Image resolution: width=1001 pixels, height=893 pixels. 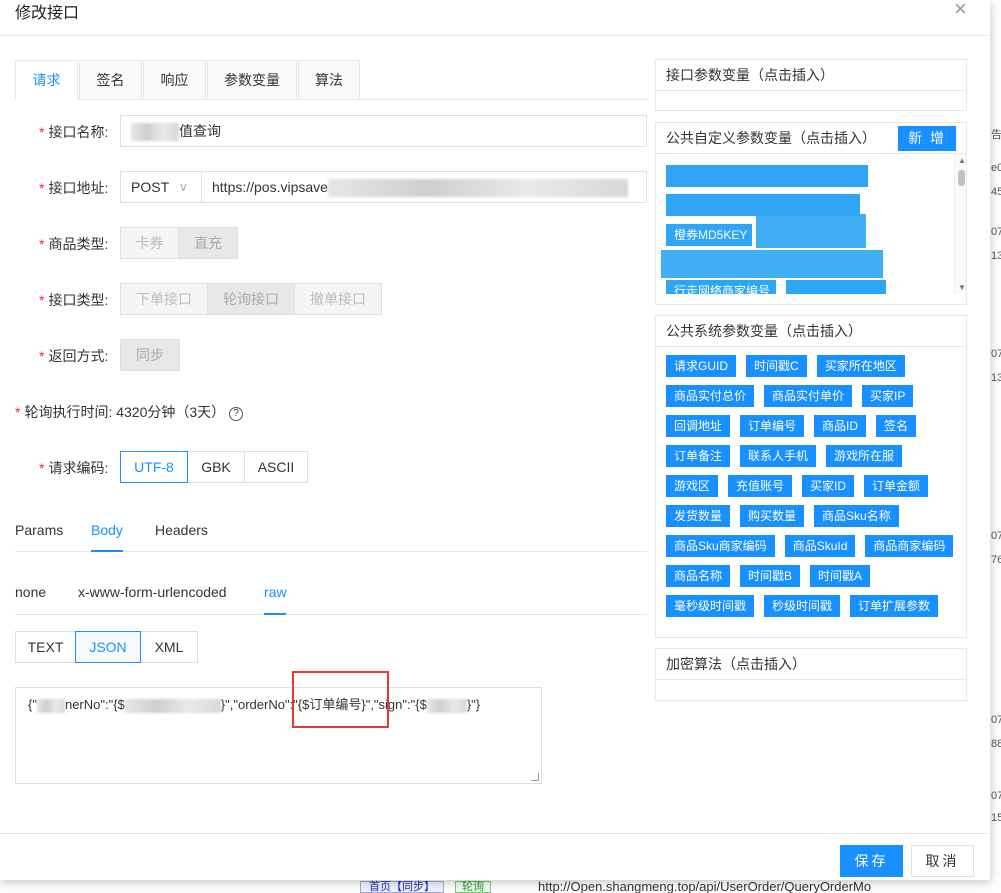 What do you see at coordinates (331, 533) in the screenshot?
I see `request-subtabs: Params Body Headers` at bounding box center [331, 533].